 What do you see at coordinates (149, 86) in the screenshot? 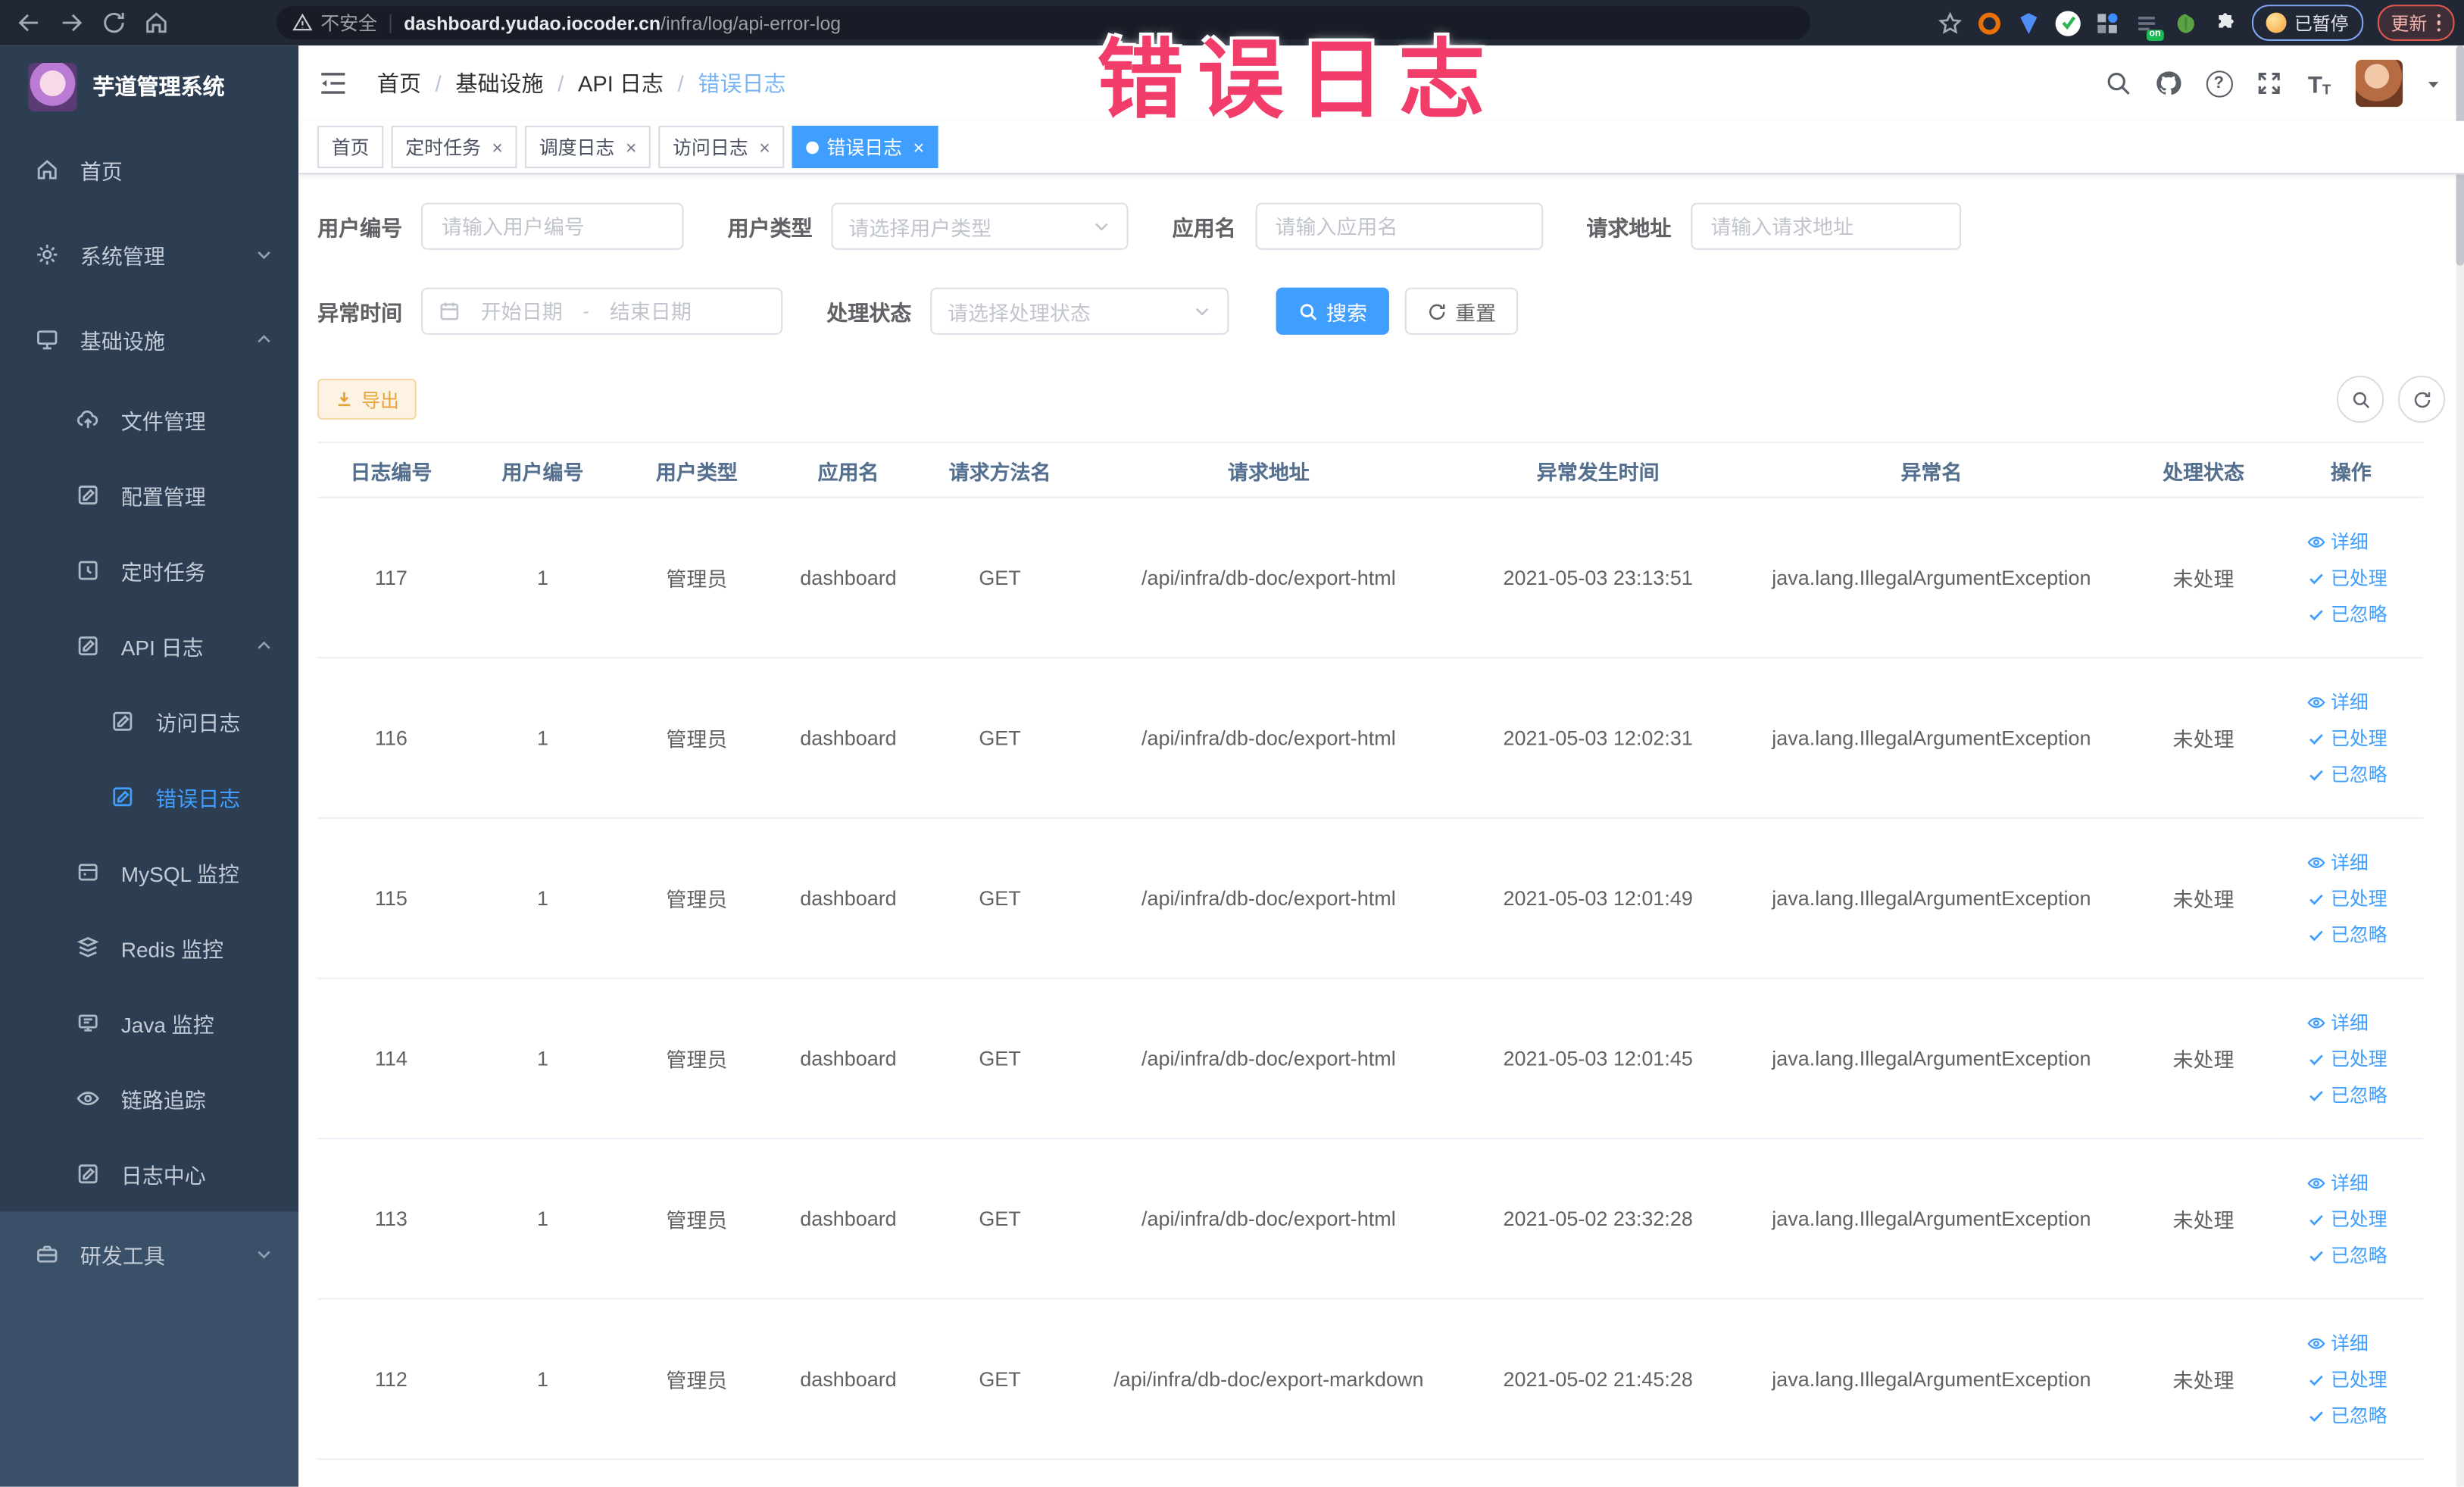
I see `app-logo-row: 芋道管理系统` at bounding box center [149, 86].